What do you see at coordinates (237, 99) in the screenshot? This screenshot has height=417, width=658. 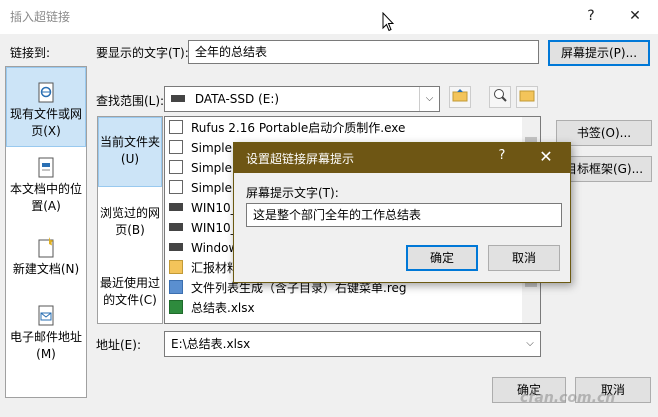 I see `look-in-value: DATA-SSD (E:)` at bounding box center [237, 99].